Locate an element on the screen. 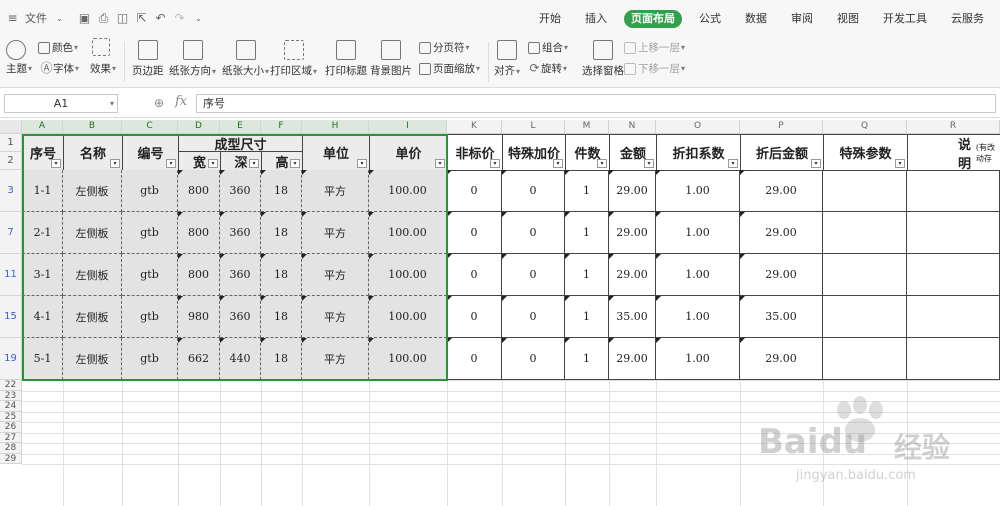  name-box: A1 ▾ is located at coordinates (61, 103).